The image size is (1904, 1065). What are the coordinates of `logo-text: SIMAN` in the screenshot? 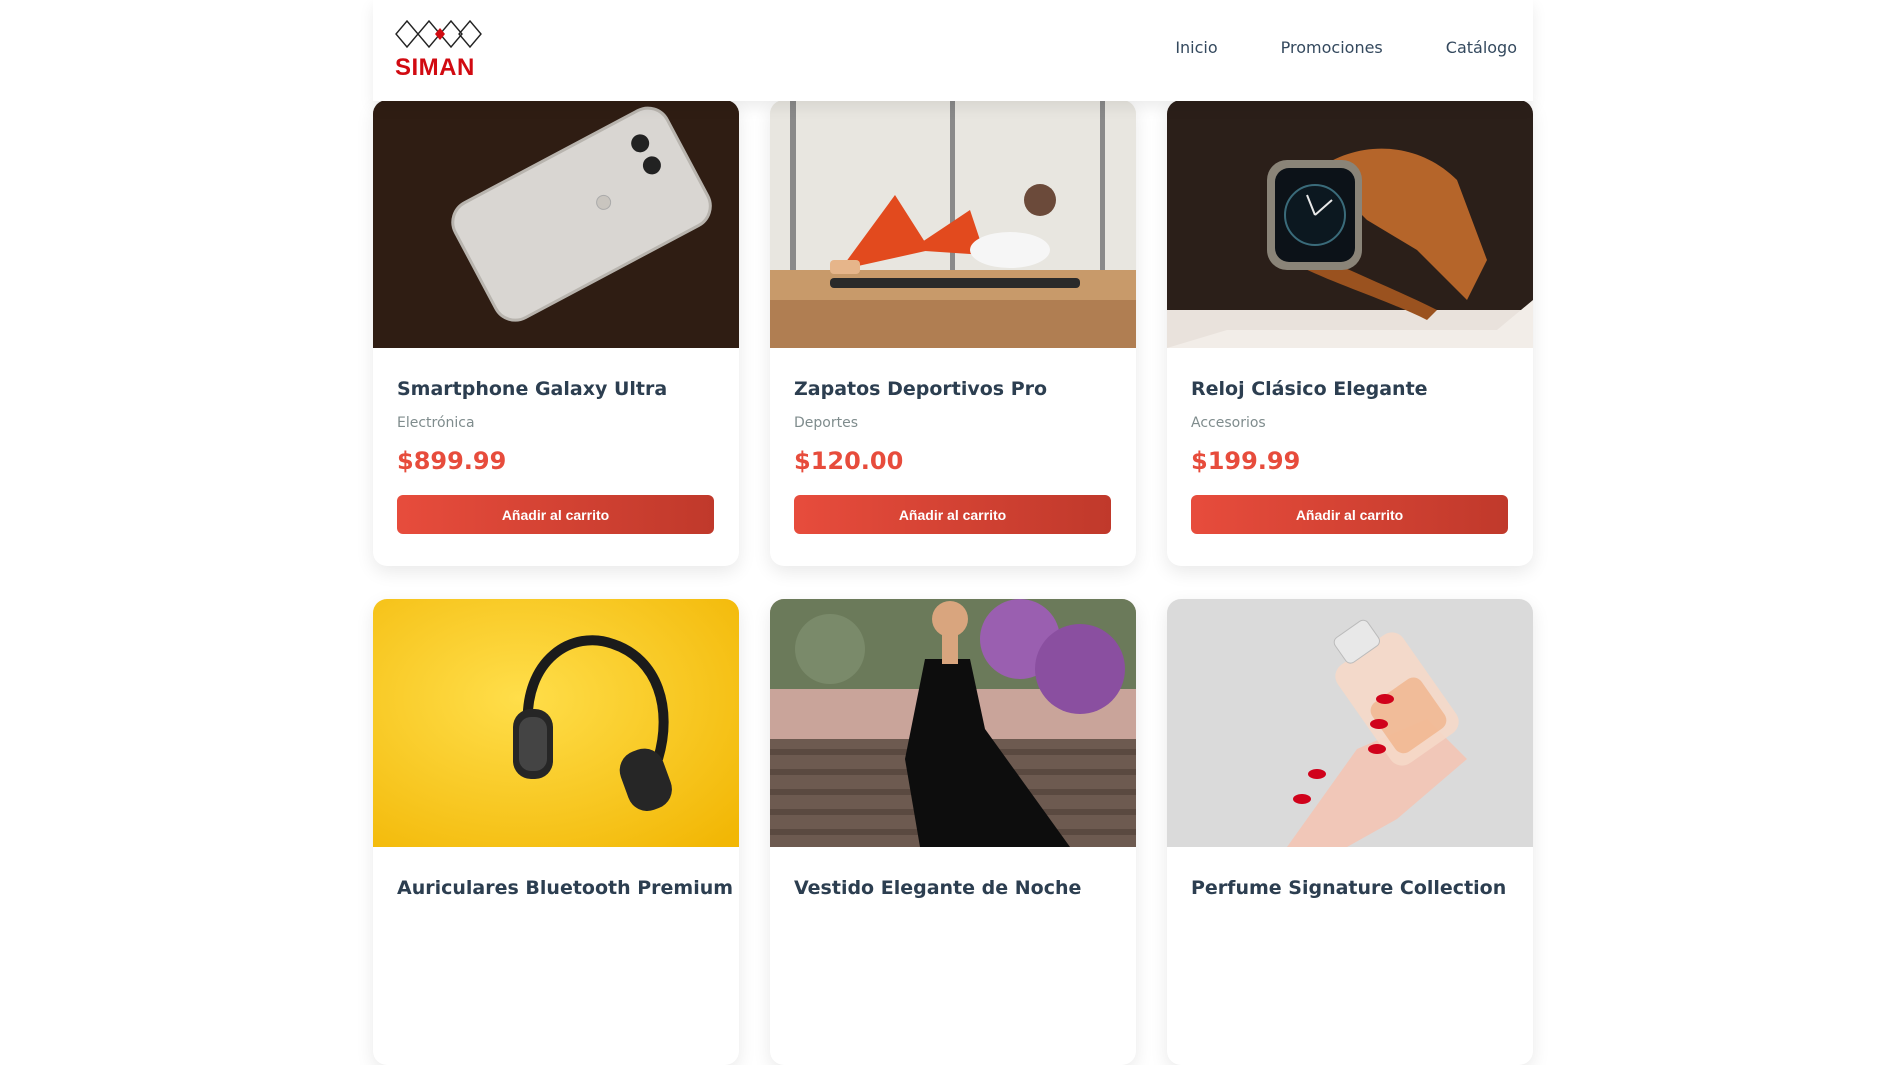 It's located at (435, 67).